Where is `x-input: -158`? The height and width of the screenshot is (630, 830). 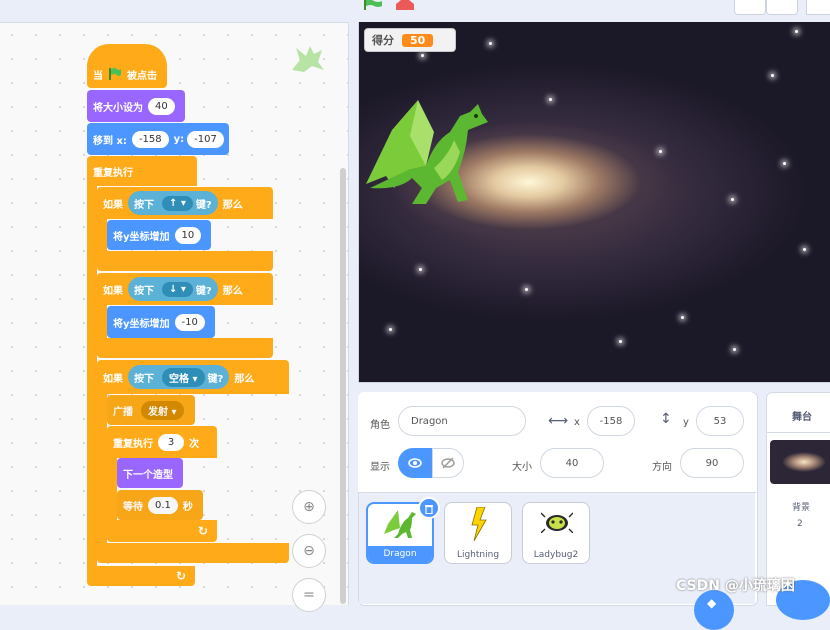 x-input: -158 is located at coordinates (611, 421).